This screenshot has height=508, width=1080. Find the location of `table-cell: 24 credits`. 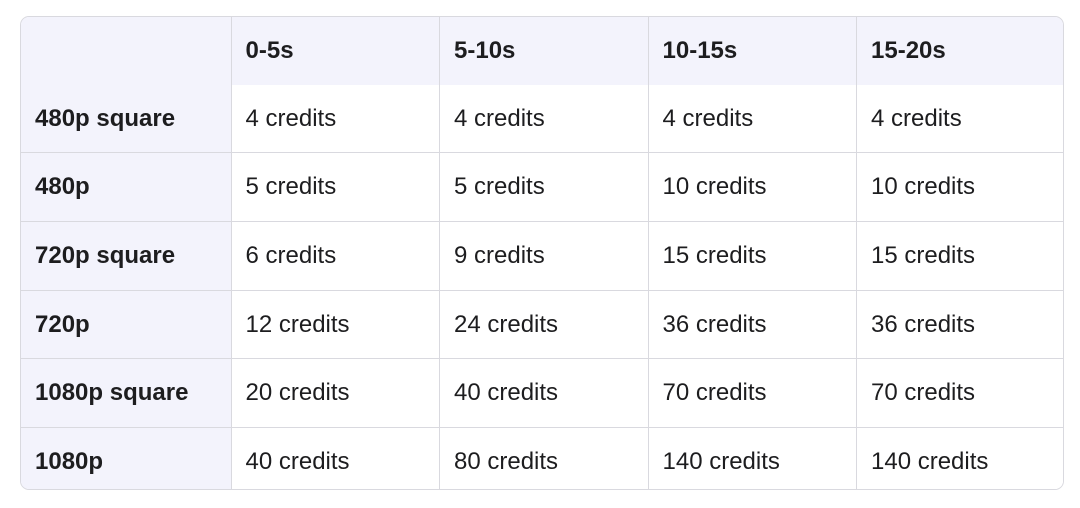

table-cell: 24 credits is located at coordinates (544, 324).